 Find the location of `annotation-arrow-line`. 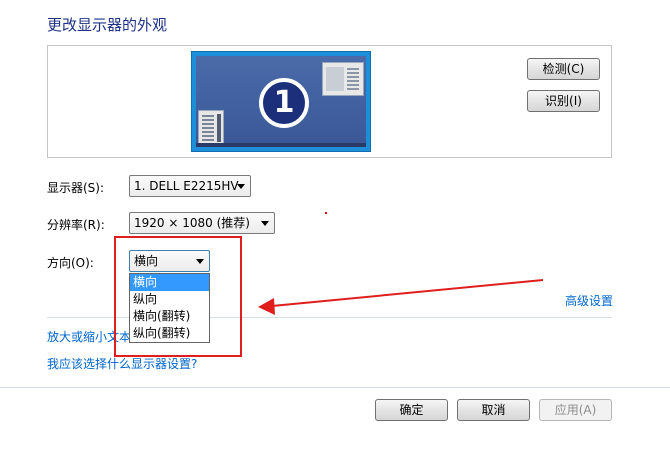

annotation-arrow-line is located at coordinates (407, 293).